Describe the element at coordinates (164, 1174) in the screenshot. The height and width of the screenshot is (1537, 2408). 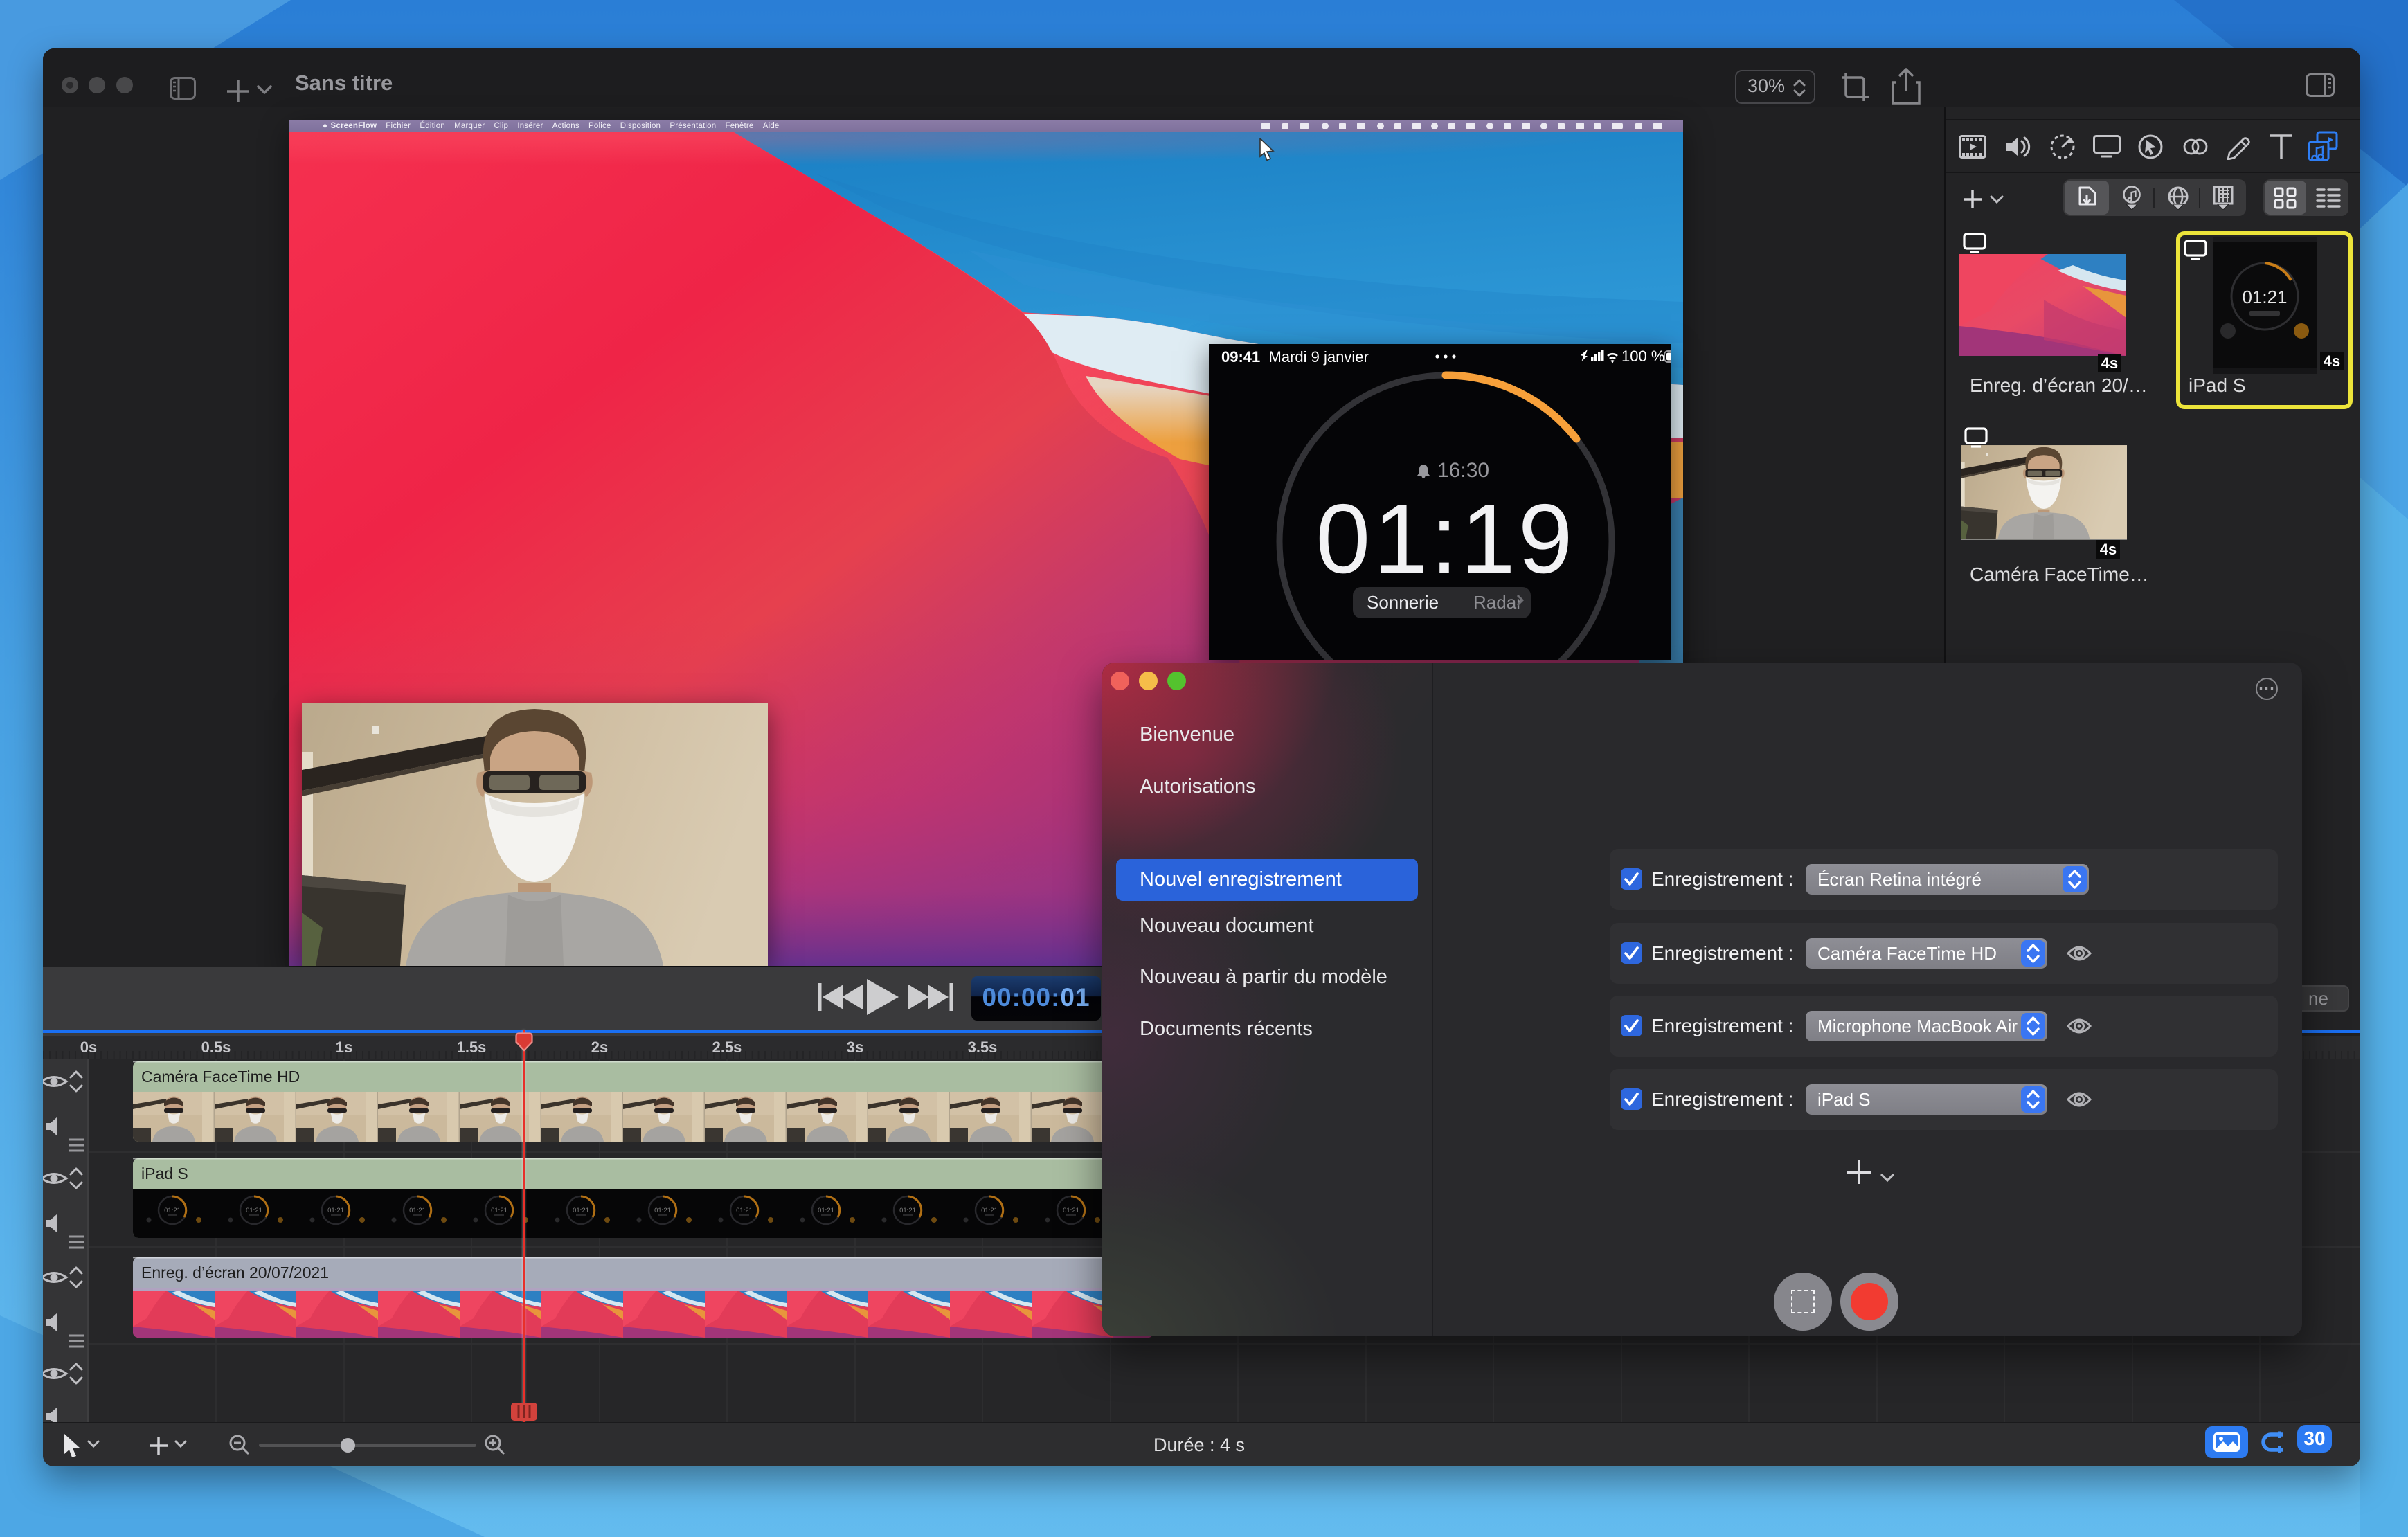
I see `svg-text: iPad S` at that location.